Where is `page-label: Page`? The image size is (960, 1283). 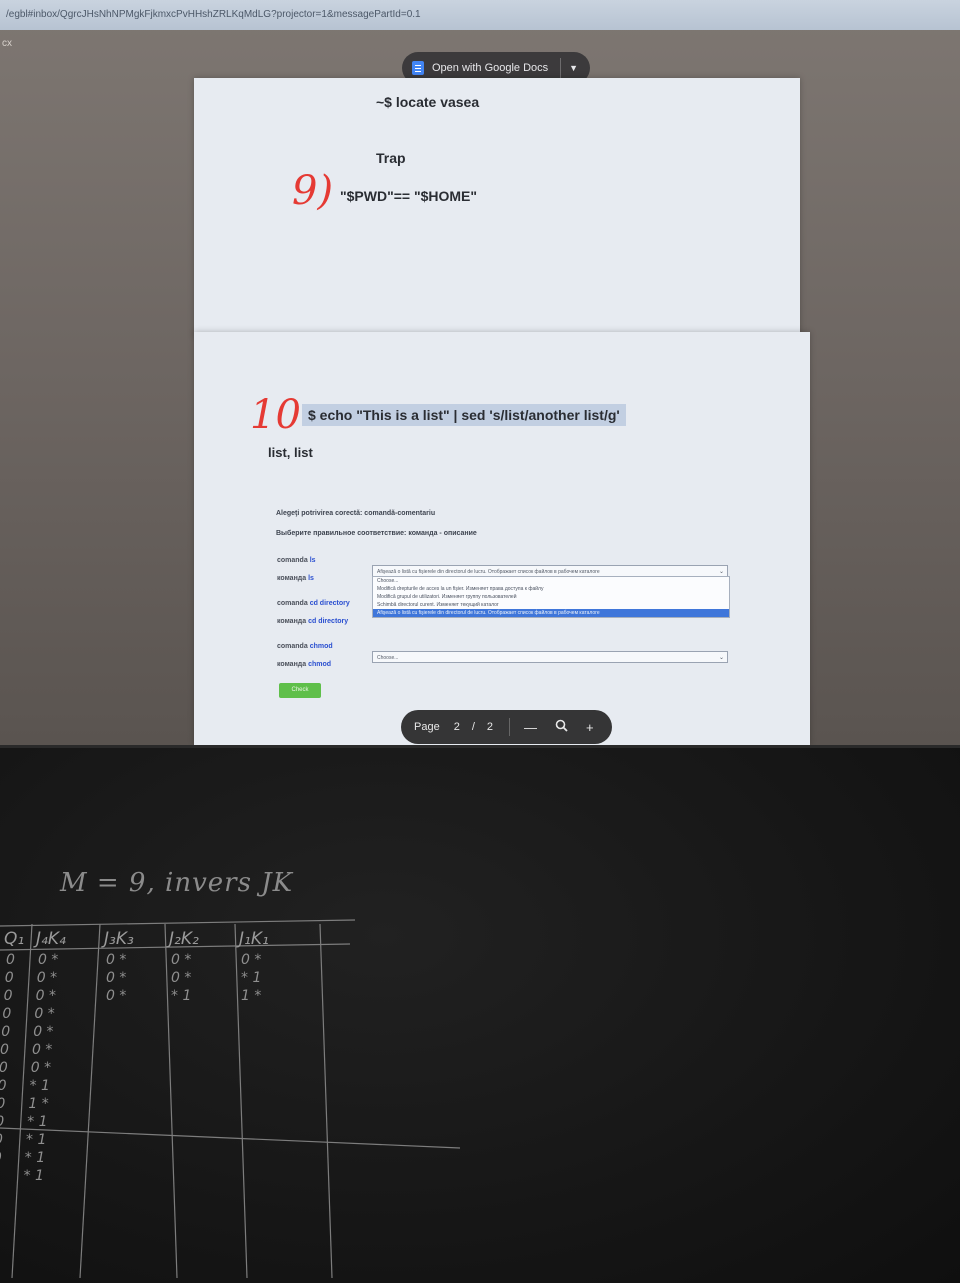 page-label: Page is located at coordinates (427, 727).